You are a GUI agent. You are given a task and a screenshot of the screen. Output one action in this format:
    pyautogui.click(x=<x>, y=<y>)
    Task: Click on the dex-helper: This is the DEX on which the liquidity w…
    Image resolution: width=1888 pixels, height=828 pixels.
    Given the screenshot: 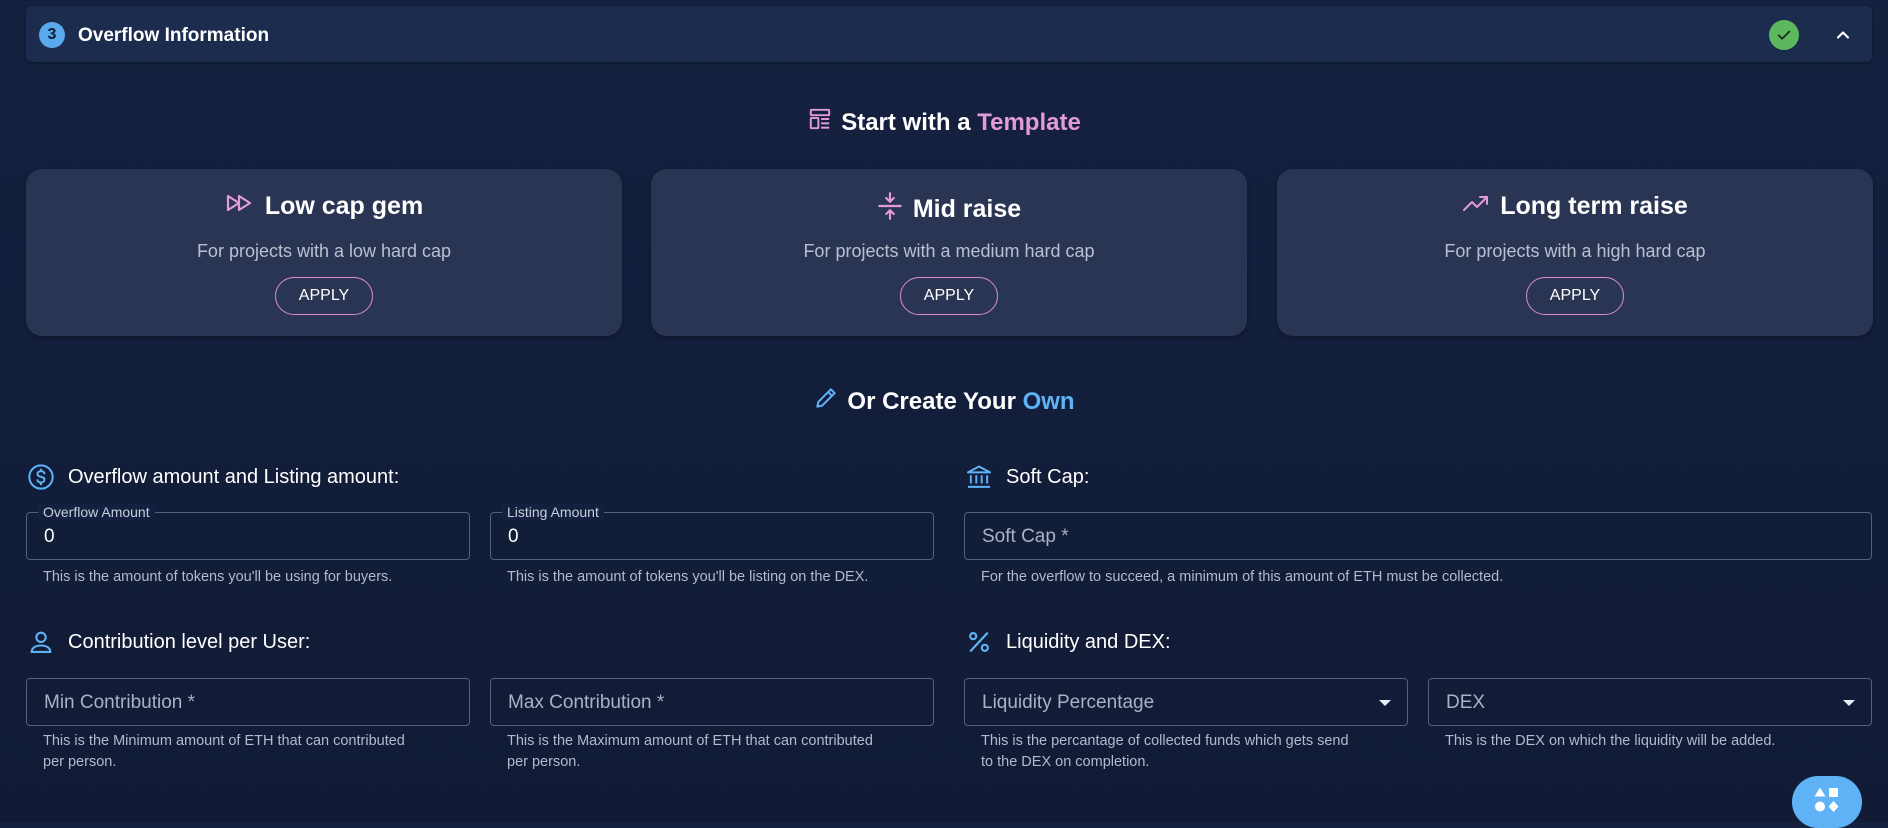 What is the action you would take?
    pyautogui.click(x=1610, y=741)
    